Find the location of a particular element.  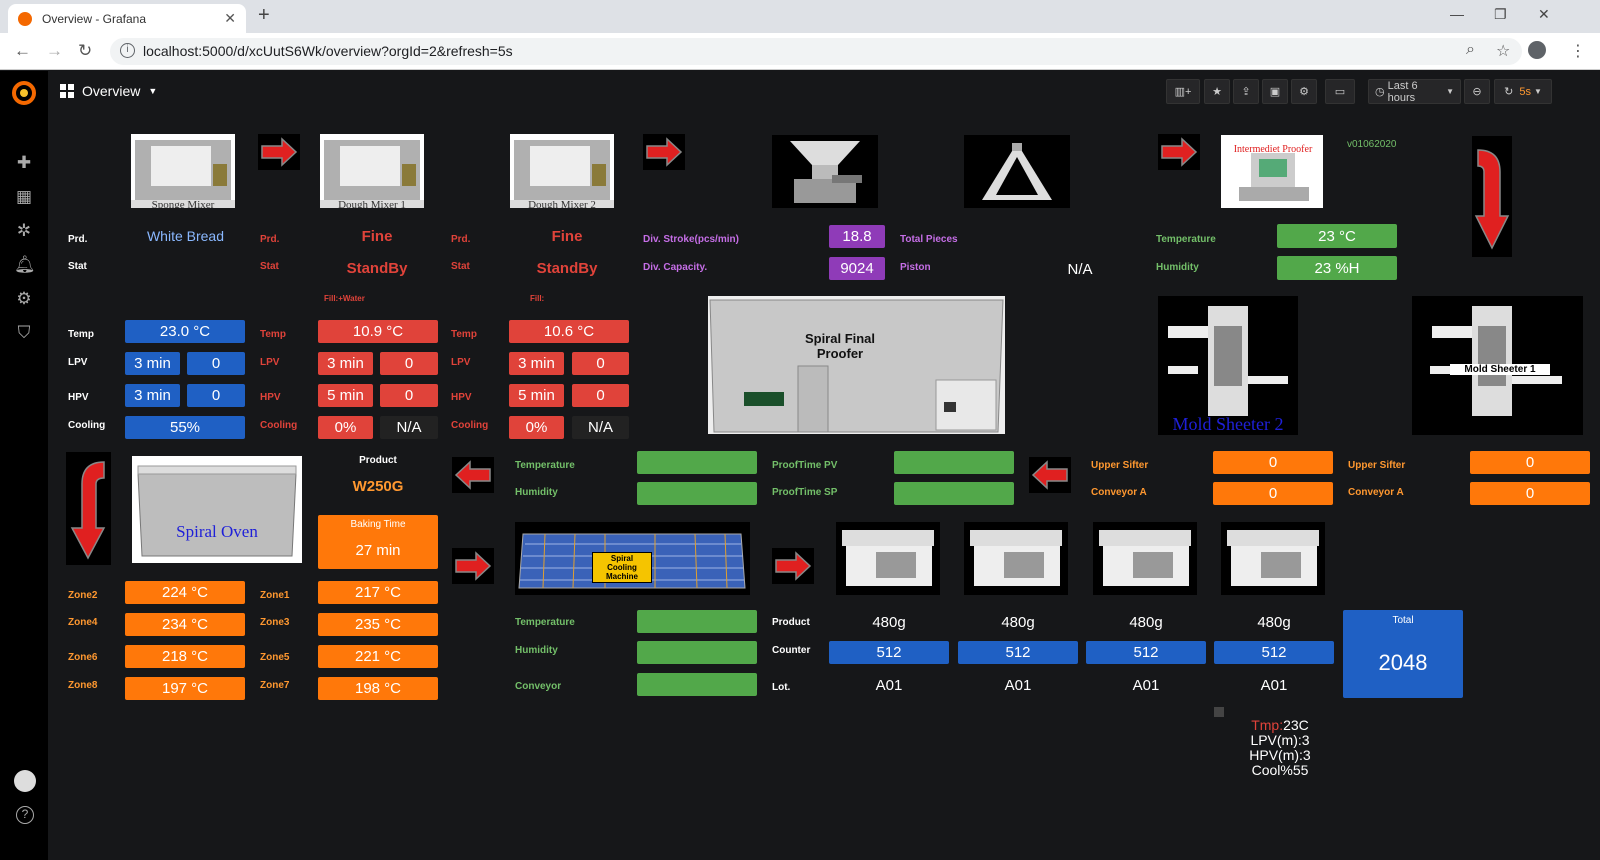

rounder-image is located at coordinates (1017, 171).